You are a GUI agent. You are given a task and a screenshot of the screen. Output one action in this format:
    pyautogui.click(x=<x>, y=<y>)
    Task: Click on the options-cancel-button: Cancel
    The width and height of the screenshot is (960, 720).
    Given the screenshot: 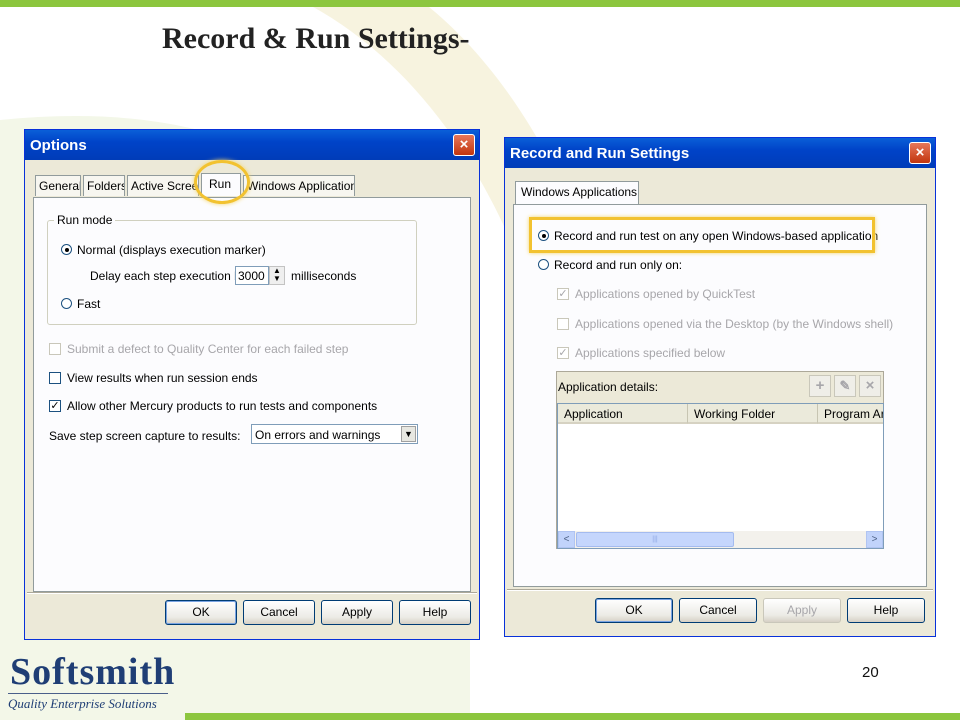 What is the action you would take?
    pyautogui.click(x=279, y=612)
    